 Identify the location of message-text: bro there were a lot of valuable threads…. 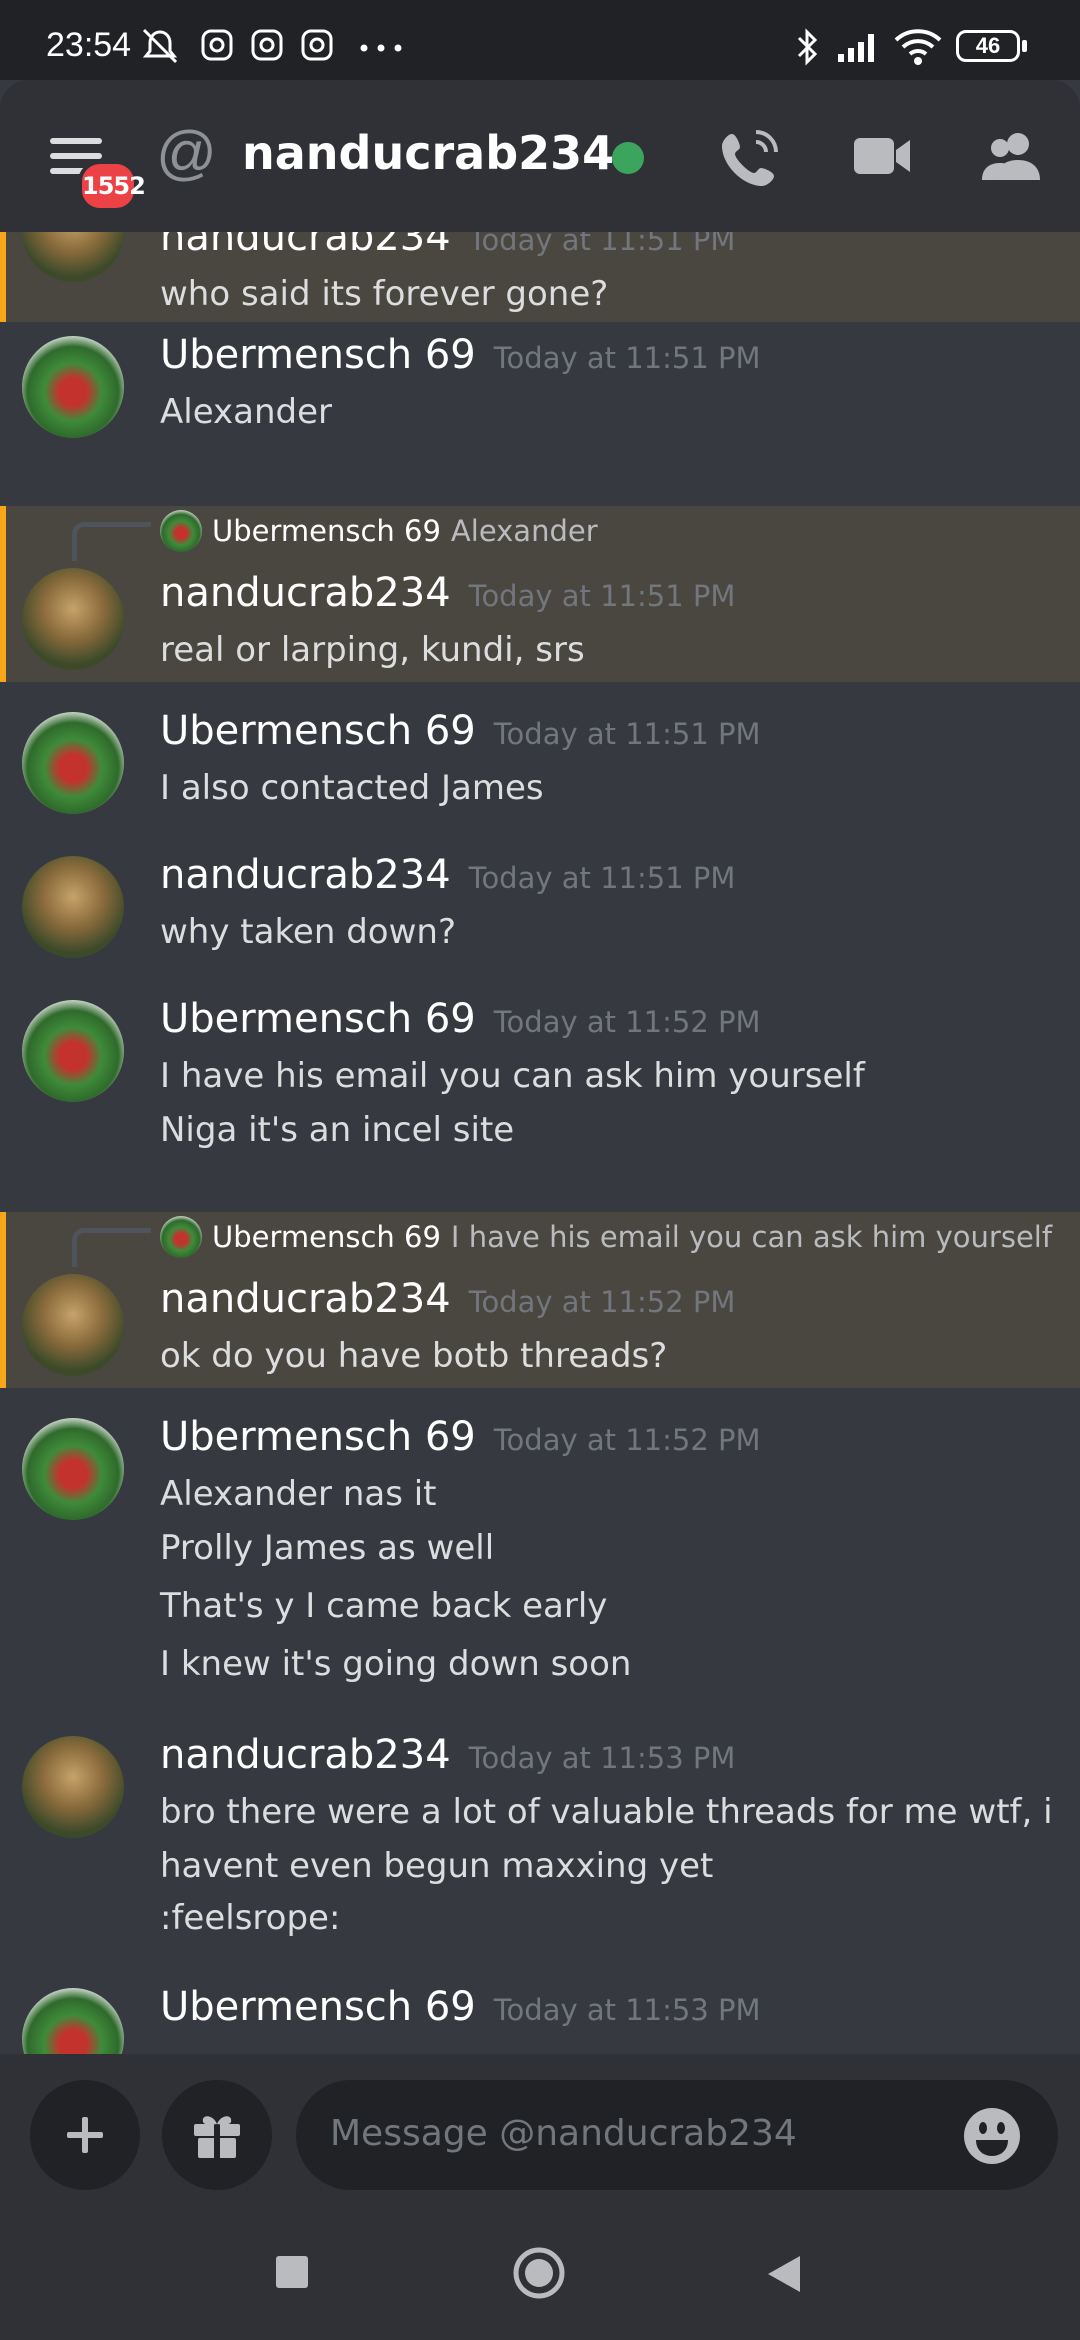
(606, 1812).